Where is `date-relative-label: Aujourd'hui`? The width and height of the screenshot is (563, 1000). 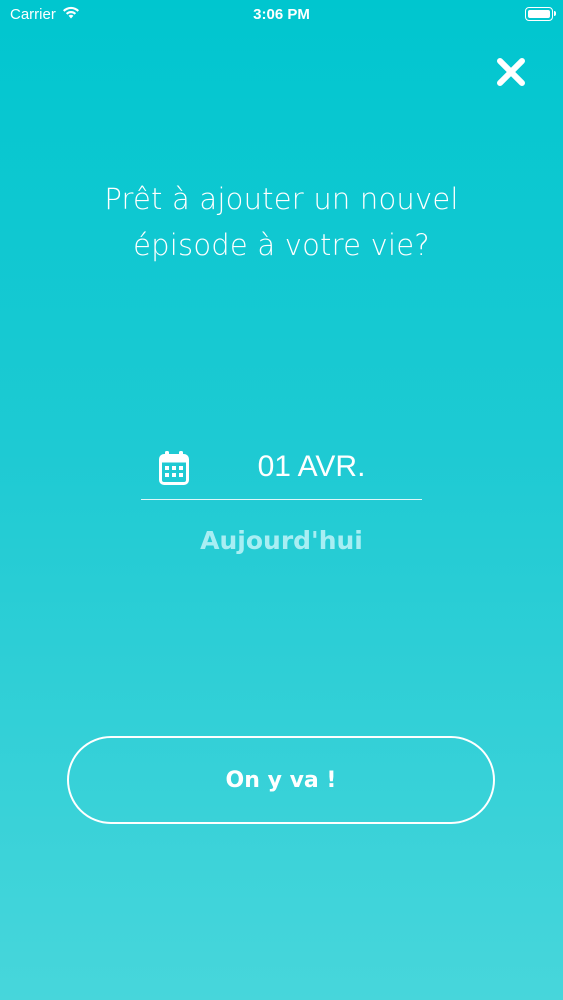
date-relative-label: Aujourd'hui is located at coordinates (281, 540).